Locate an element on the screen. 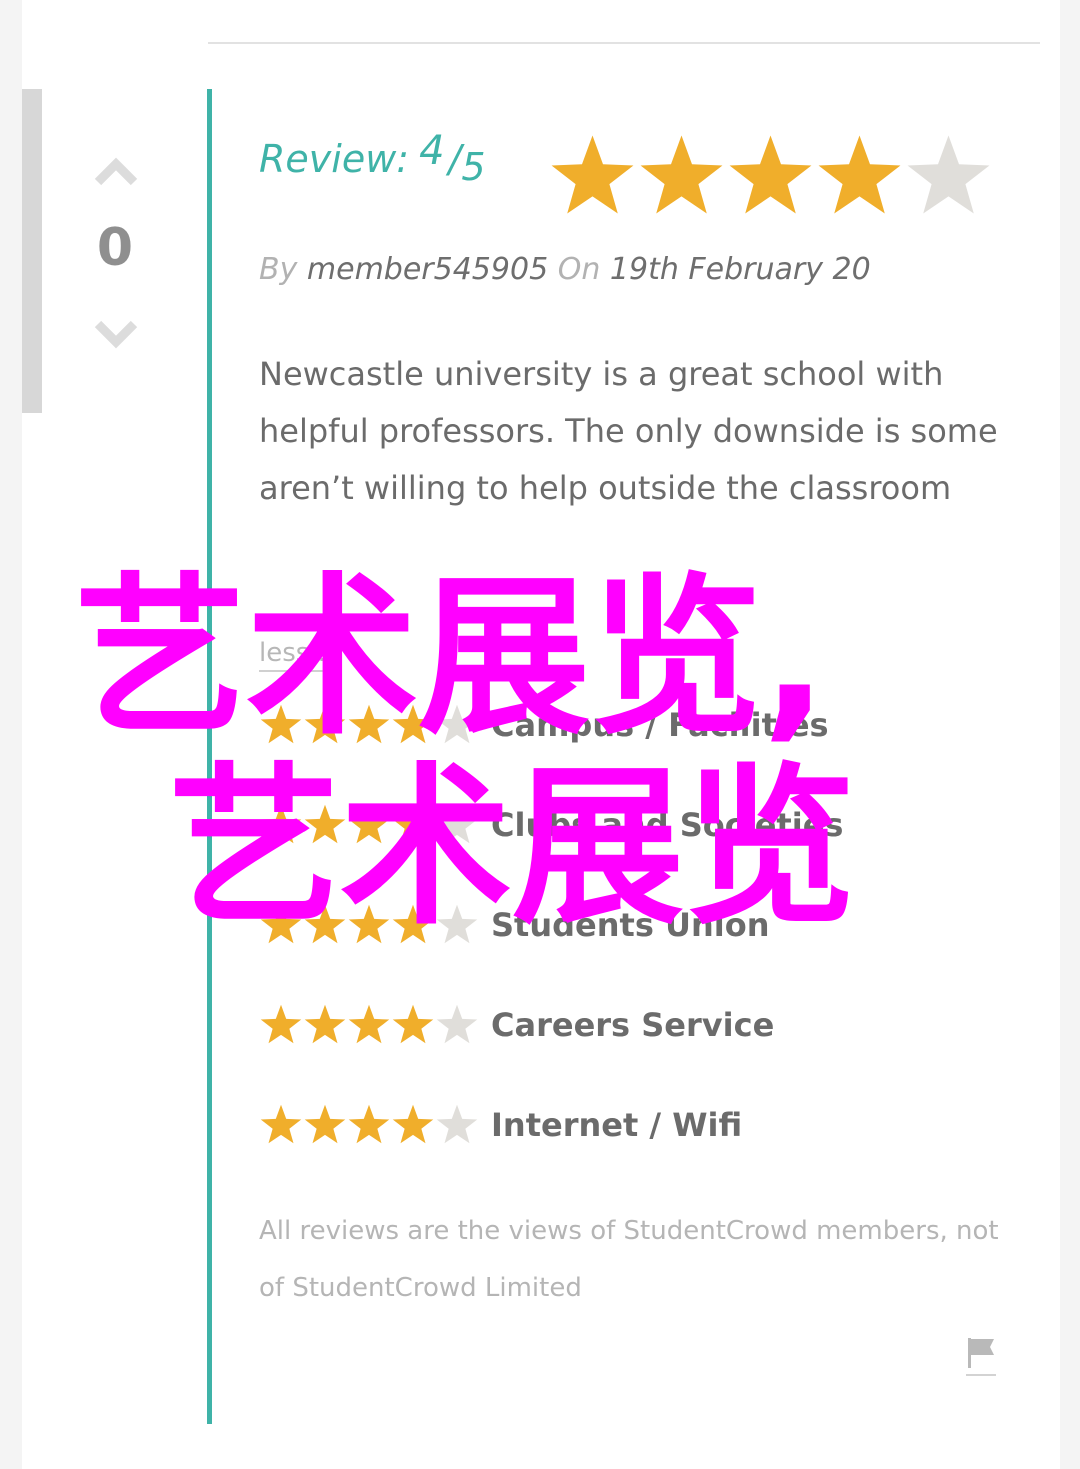  review-date: 19th February 20 is located at coordinates (740, 269).